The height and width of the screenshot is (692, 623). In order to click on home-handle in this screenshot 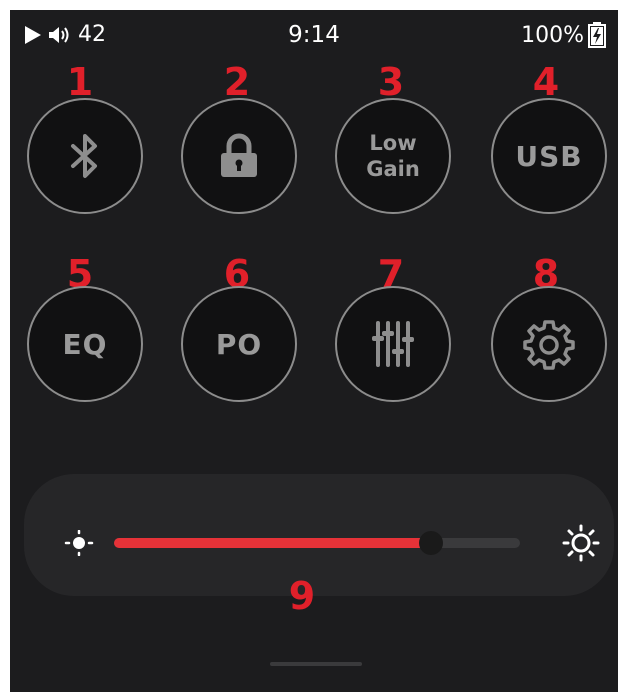, I will do `click(316, 664)`.